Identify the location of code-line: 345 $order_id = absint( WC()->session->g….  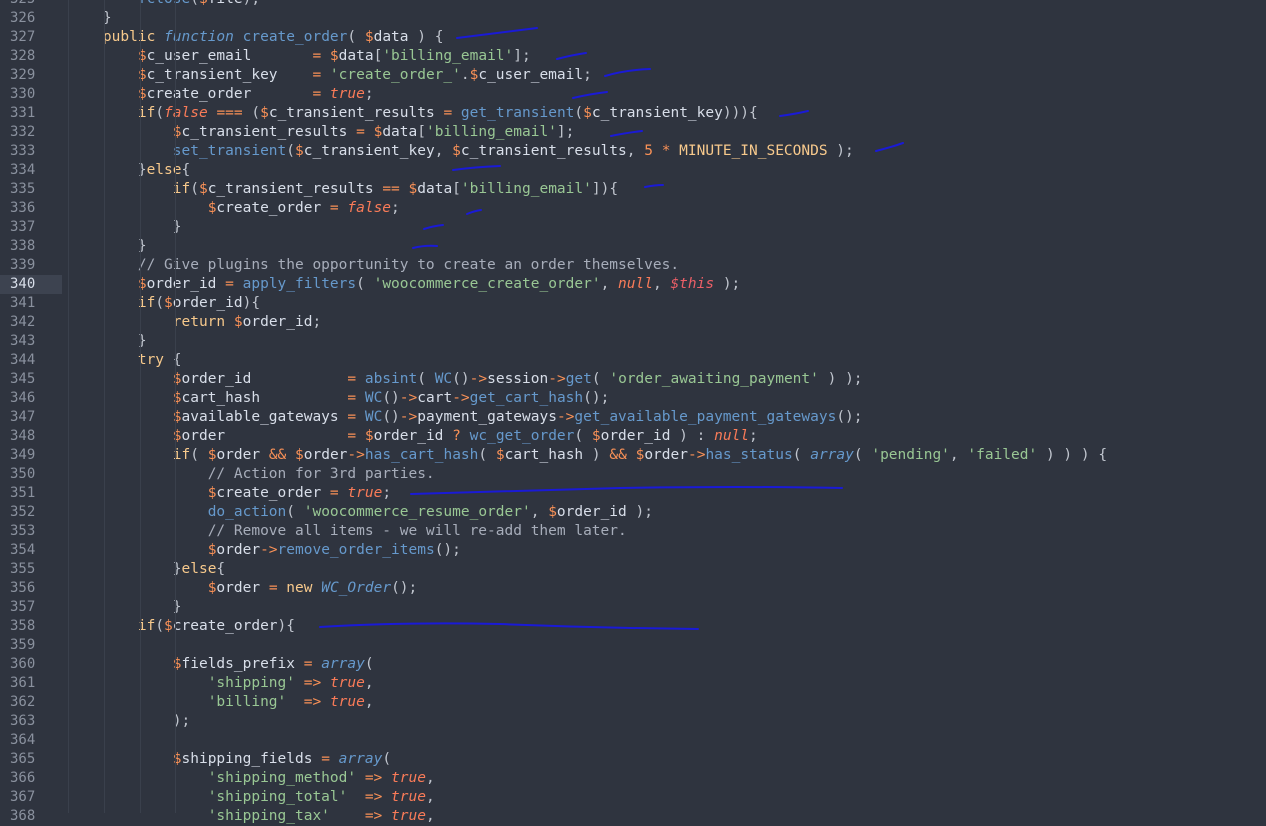
(633, 379).